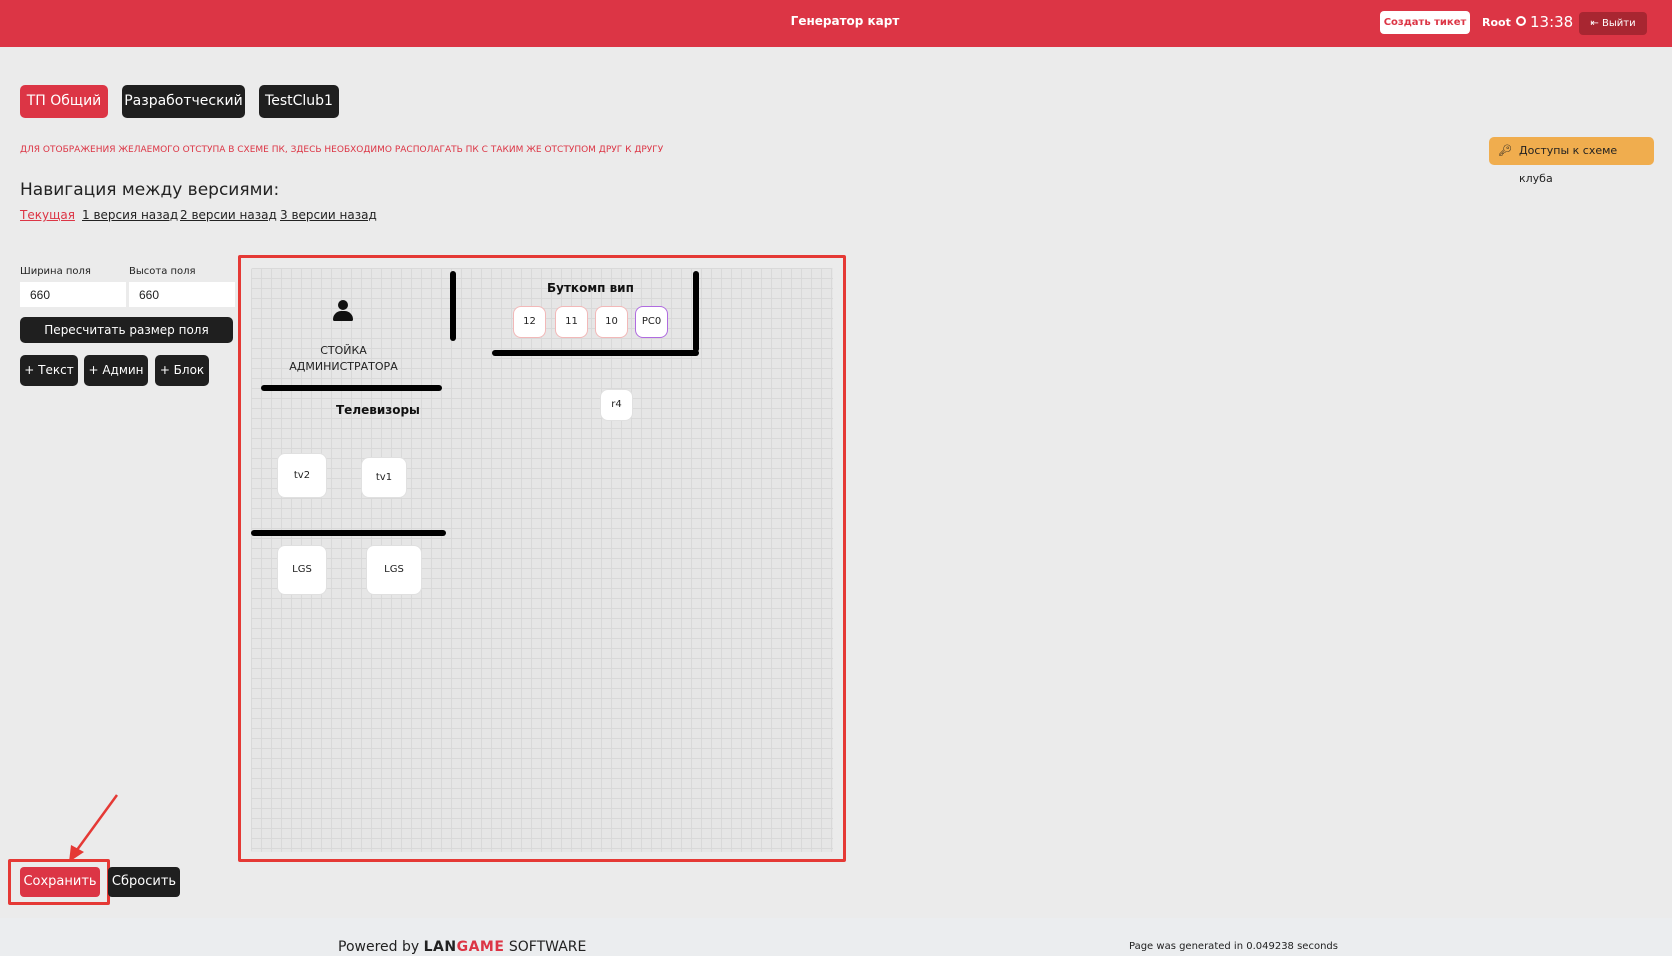 The width and height of the screenshot is (1672, 956). I want to click on reset-button: Сбросить, so click(144, 882).